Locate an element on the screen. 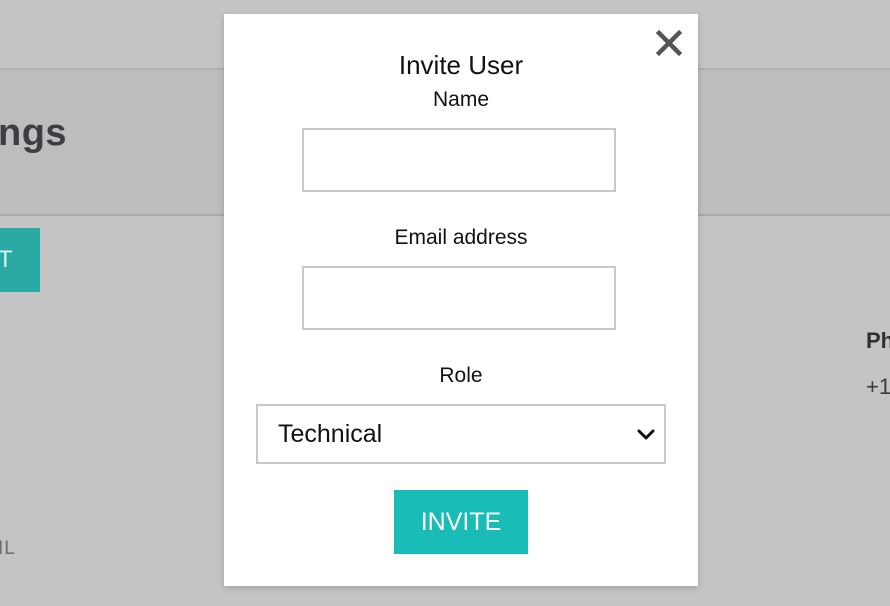  role-label: Role is located at coordinates (461, 375).